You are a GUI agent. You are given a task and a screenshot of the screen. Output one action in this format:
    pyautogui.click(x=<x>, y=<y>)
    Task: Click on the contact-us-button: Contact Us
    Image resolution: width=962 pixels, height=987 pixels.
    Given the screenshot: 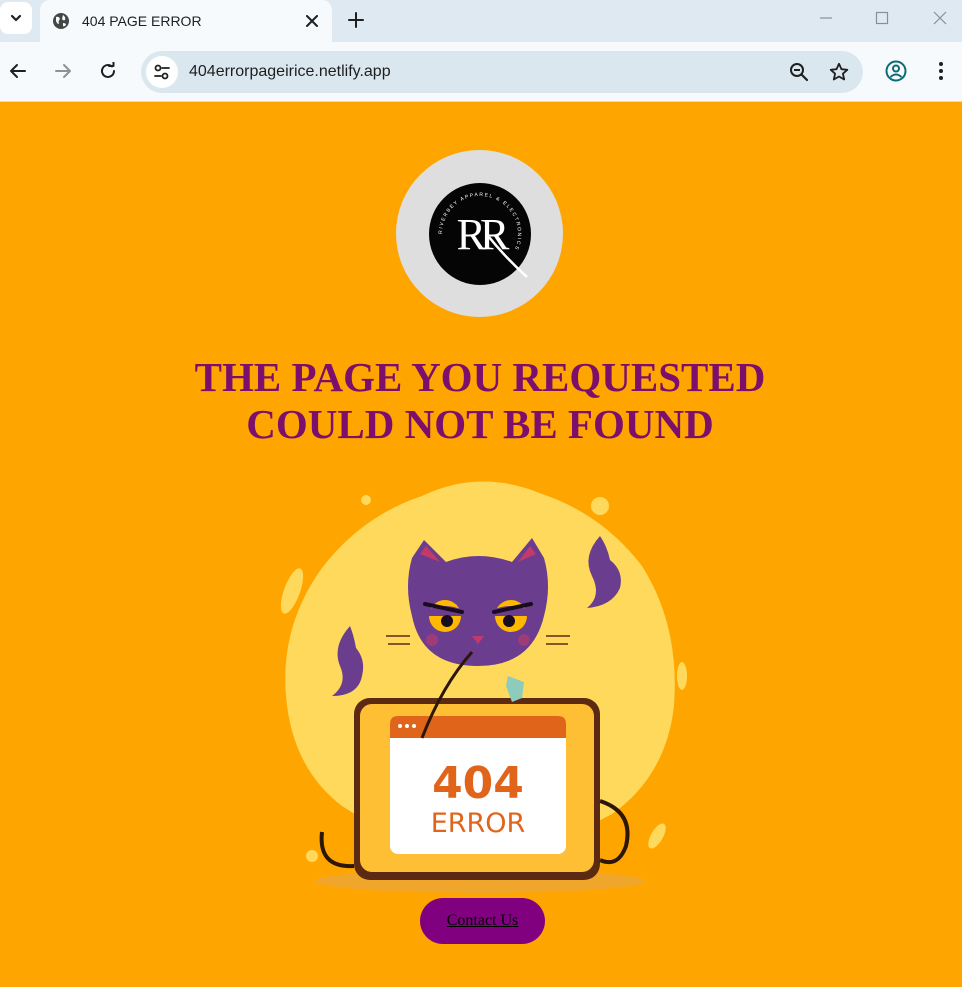 What is the action you would take?
    pyautogui.click(x=482, y=921)
    